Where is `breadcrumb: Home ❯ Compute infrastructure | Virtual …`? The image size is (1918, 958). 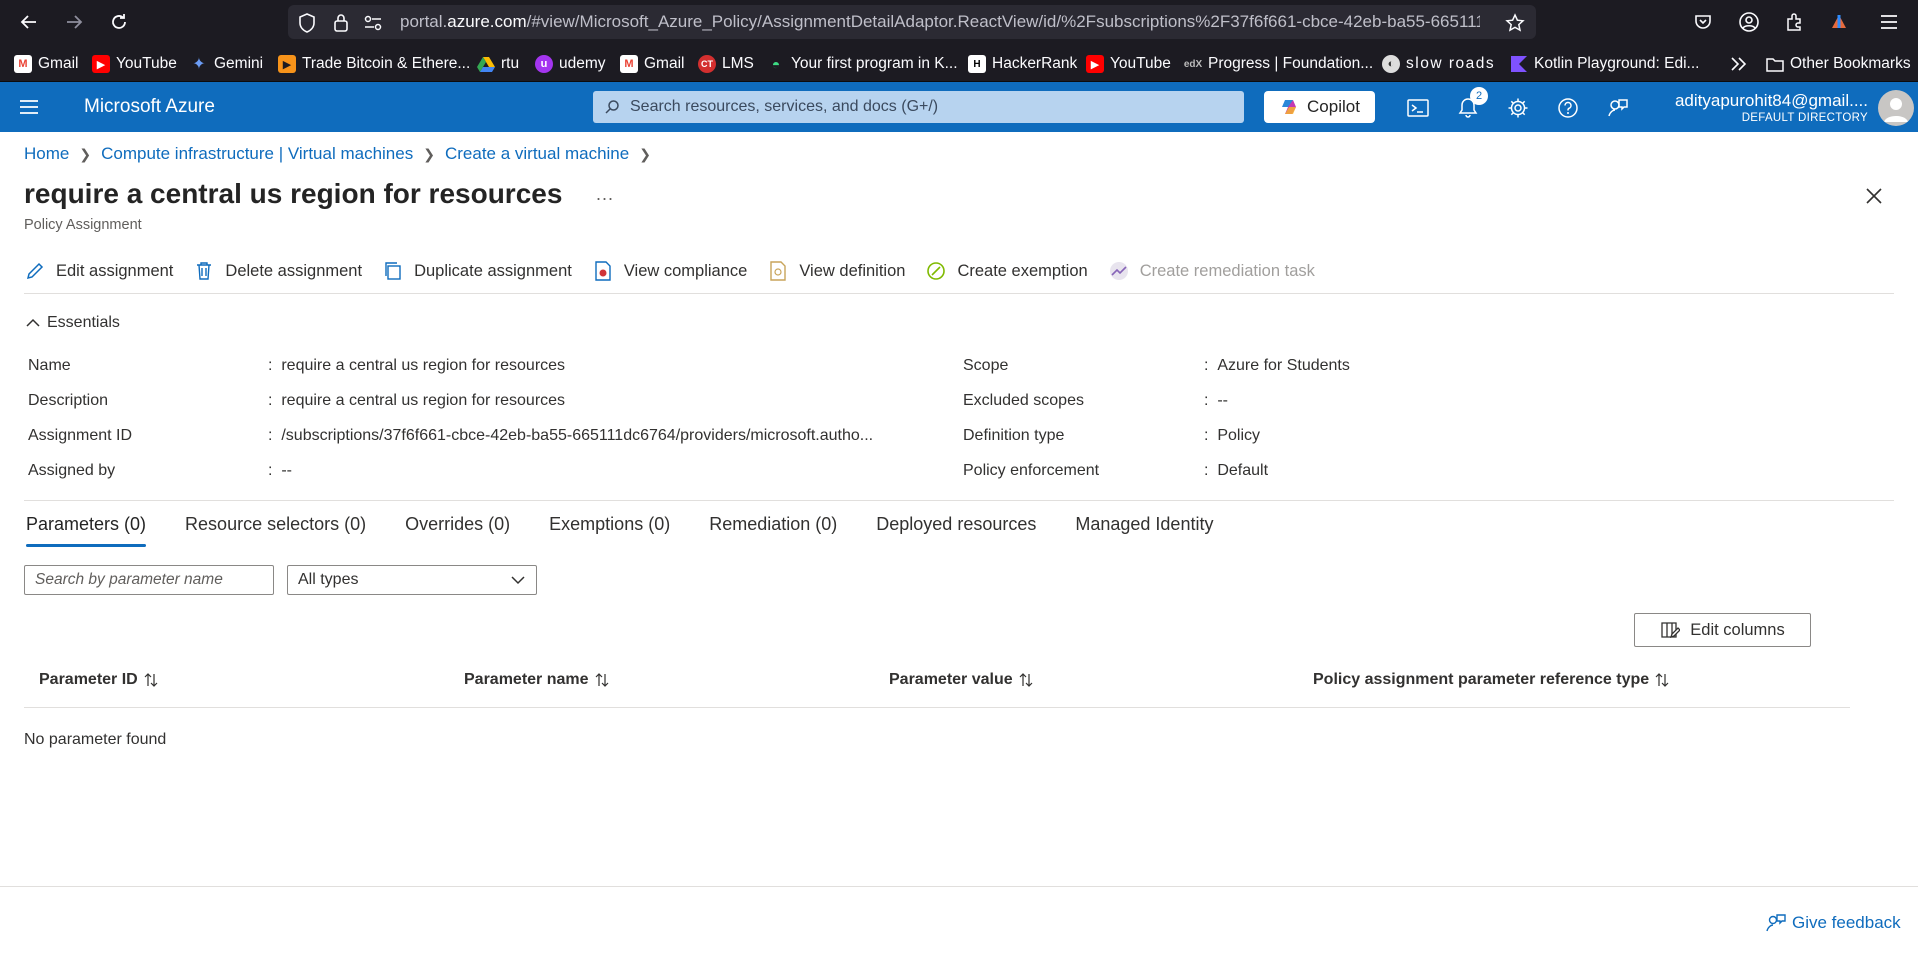 breadcrumb: Home ❯ Compute infrastructure | Virtual … is located at coordinates (337, 154).